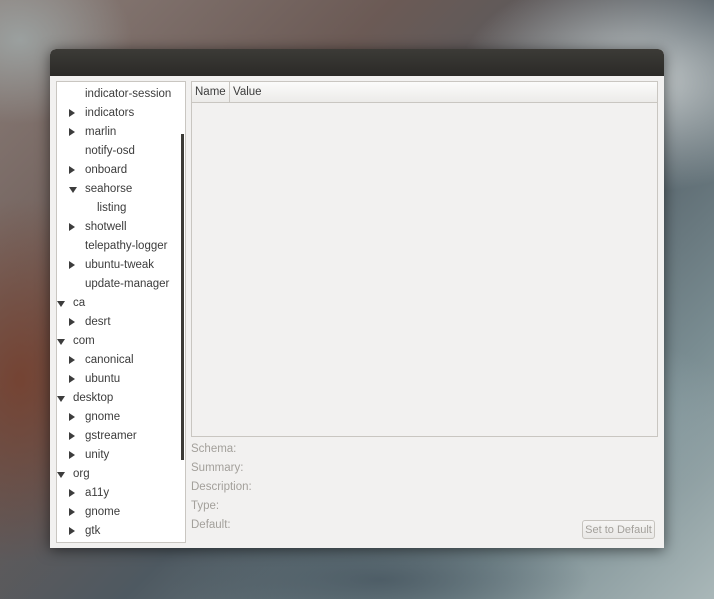 The image size is (714, 599). What do you see at coordinates (126, 246) in the screenshot?
I see `tree-item-label: telepathy-logger` at bounding box center [126, 246].